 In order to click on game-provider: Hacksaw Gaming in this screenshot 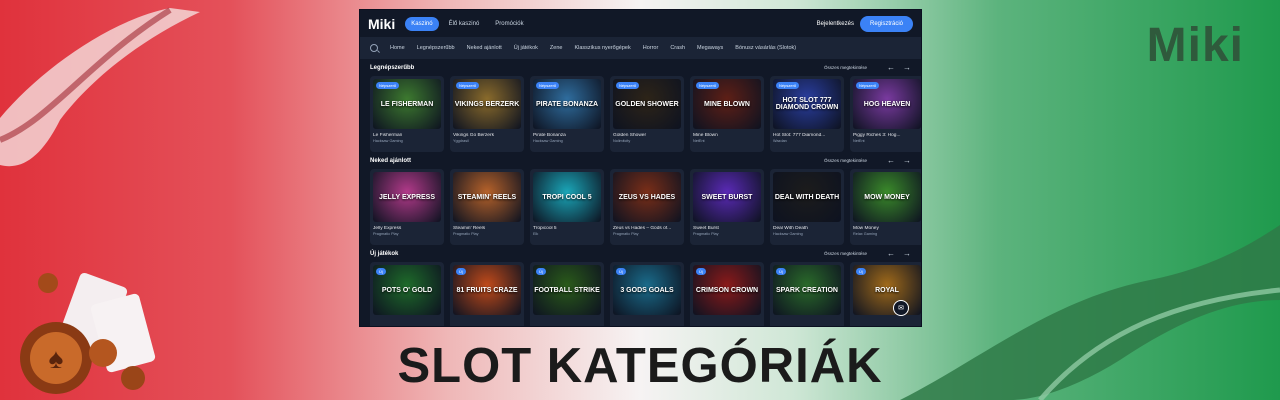, I will do `click(388, 141)`.